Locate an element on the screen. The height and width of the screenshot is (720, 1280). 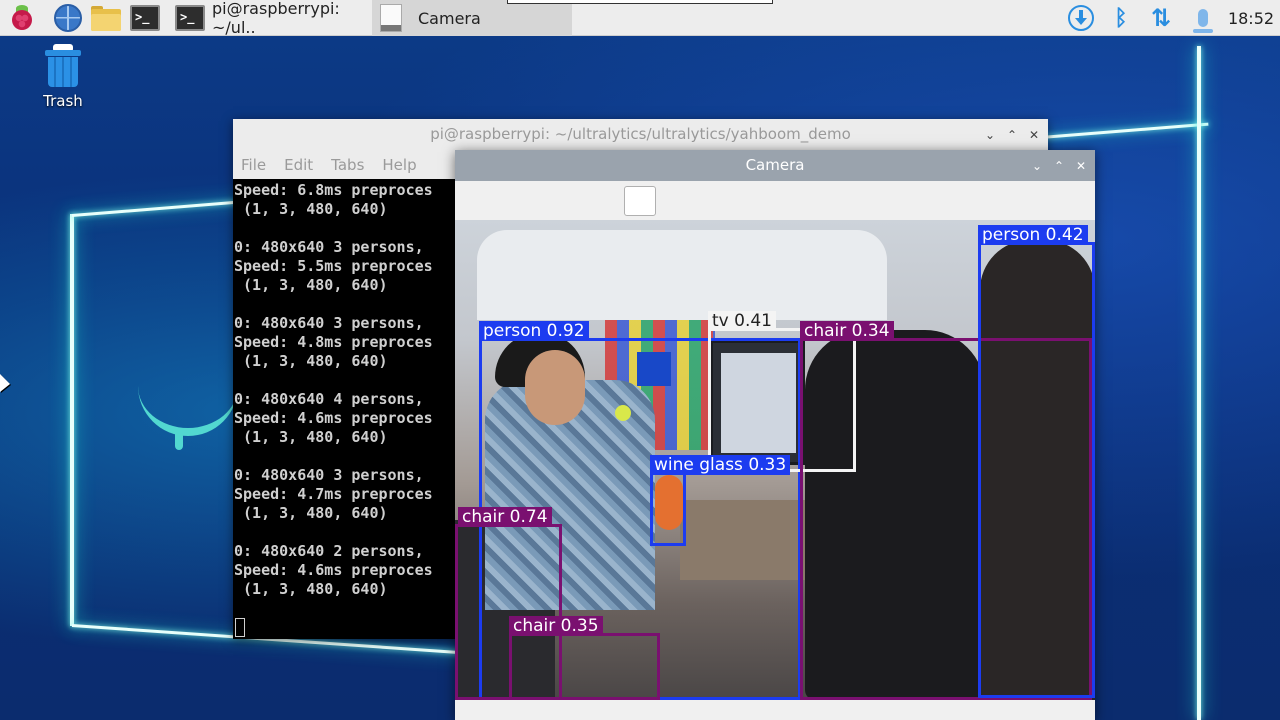
detection-label: tv 0.41 is located at coordinates (742, 321).